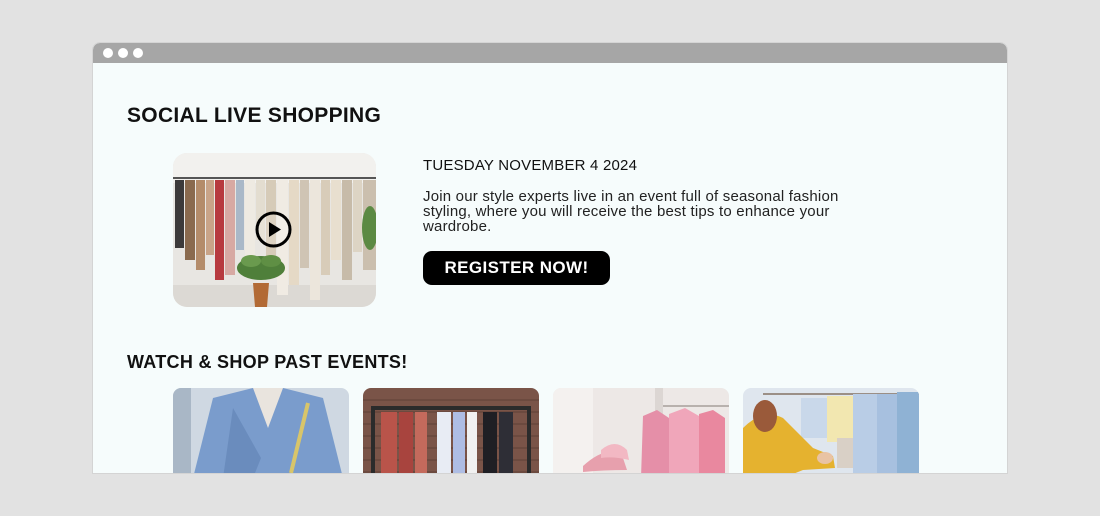  Describe the element at coordinates (550, 53) in the screenshot. I see `window-titlebar` at that location.